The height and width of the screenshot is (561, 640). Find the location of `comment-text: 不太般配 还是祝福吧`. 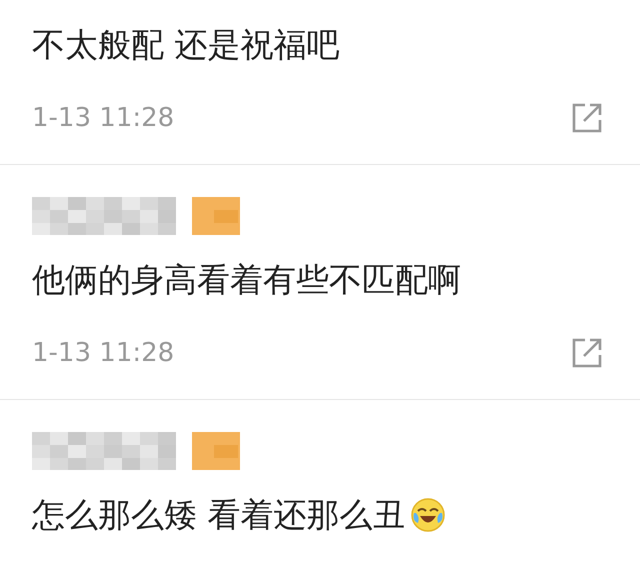

comment-text: 不太般配 还是祝福吧 is located at coordinates (186, 45).